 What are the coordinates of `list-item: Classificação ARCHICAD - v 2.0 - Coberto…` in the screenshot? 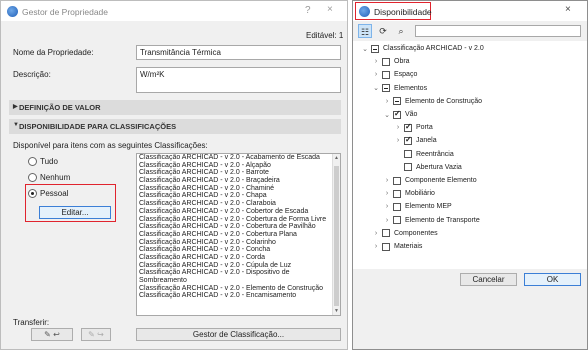 It's located at (238, 212).